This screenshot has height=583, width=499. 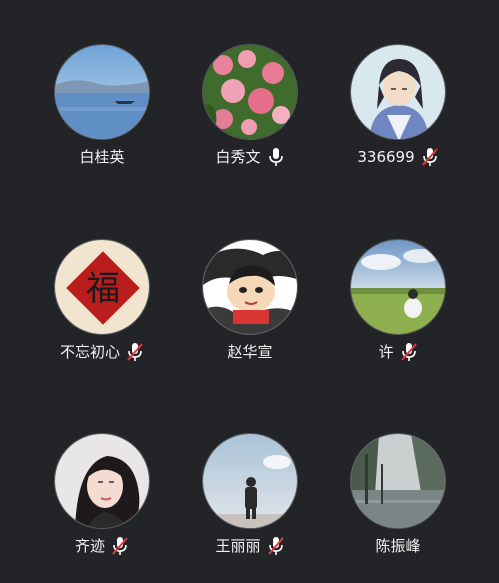 I want to click on name-row: 白秀文, so click(x=249, y=157).